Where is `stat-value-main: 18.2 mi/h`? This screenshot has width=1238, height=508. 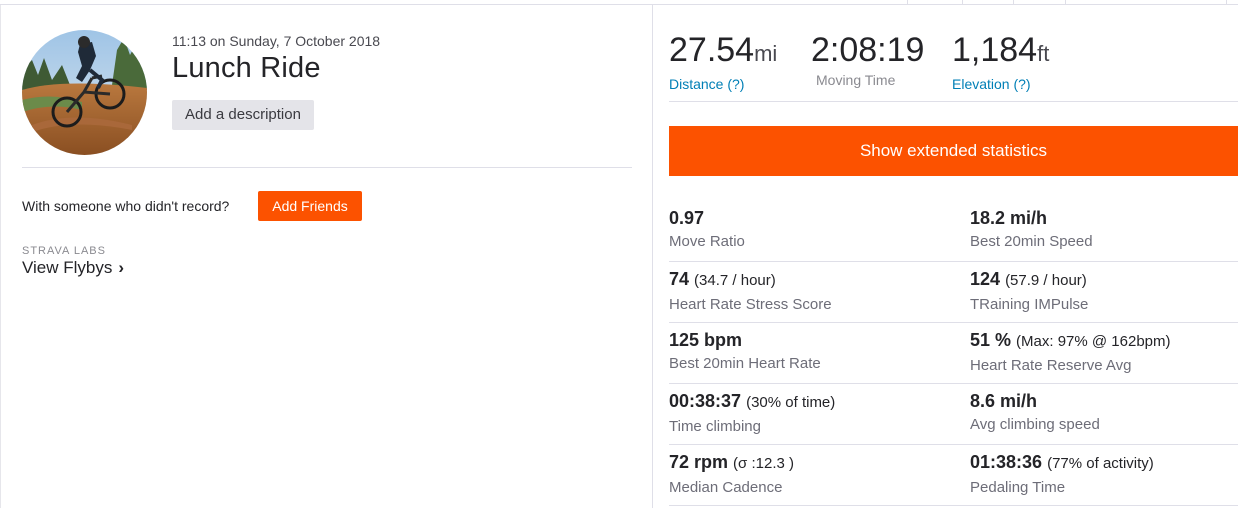 stat-value-main: 18.2 mi/h is located at coordinates (1009, 218).